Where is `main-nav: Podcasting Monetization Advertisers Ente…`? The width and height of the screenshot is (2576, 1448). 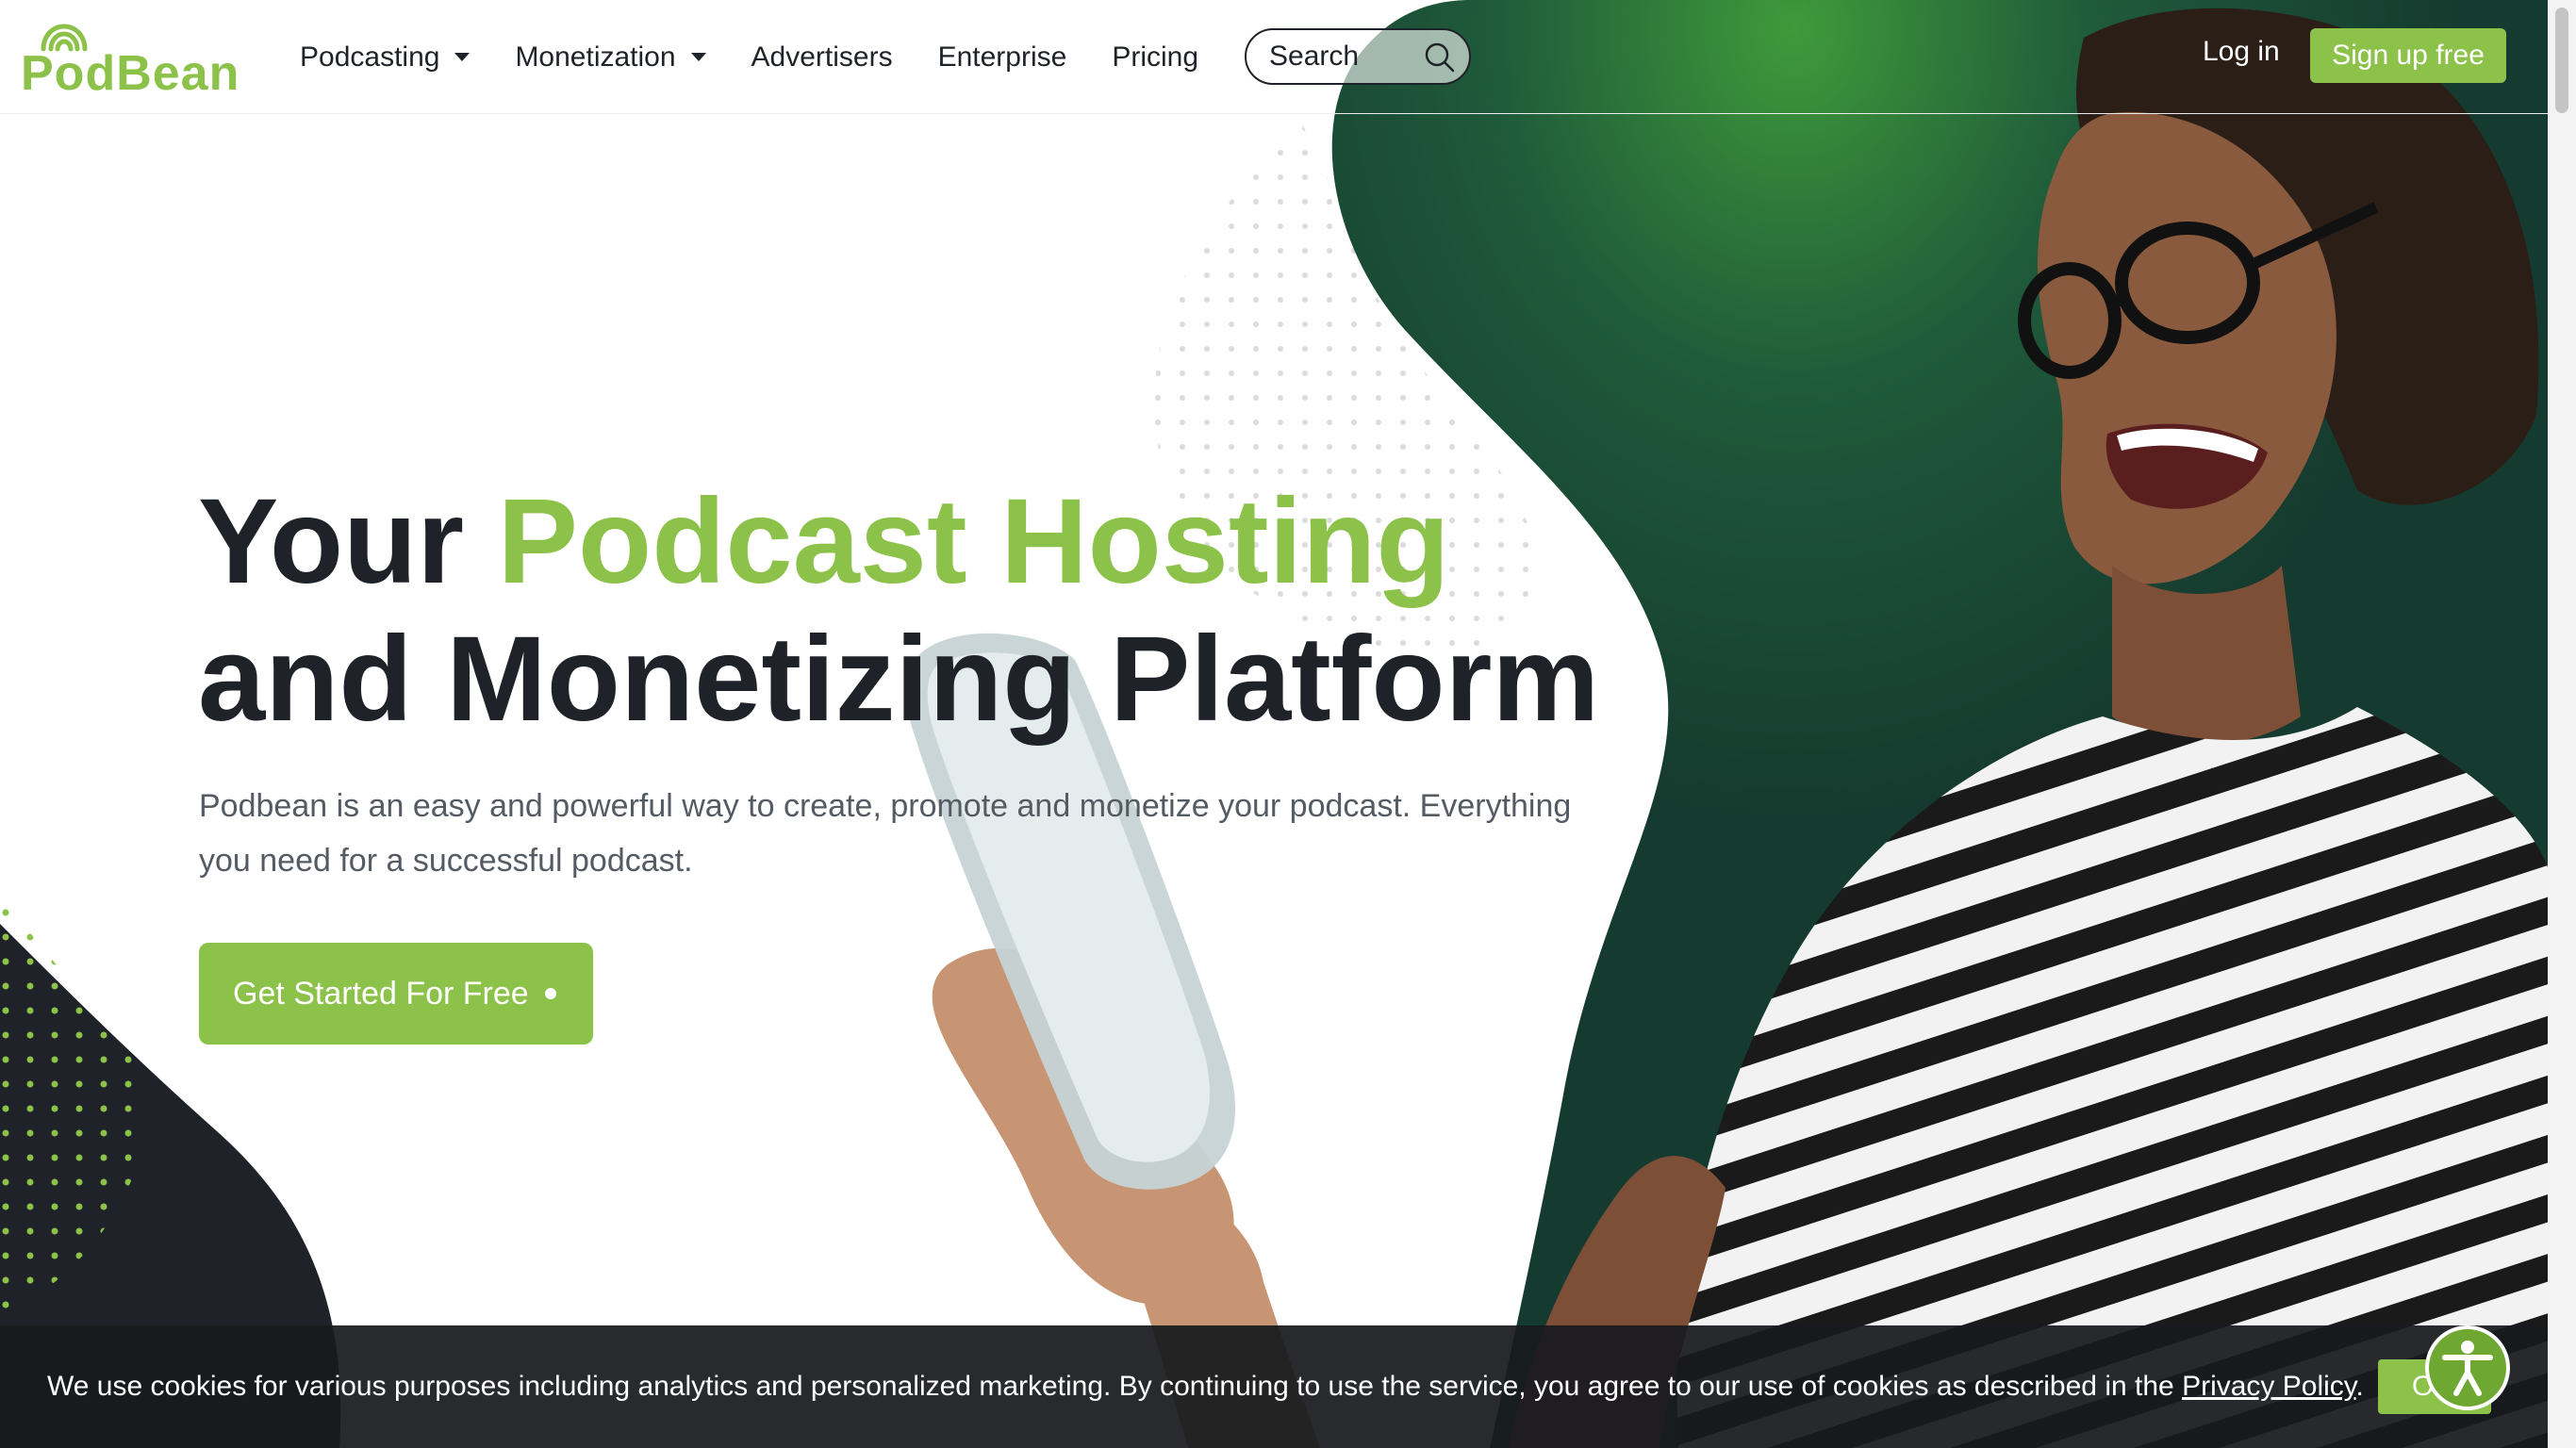 main-nav: Podcasting Monetization Advertisers Ente… is located at coordinates (772, 57).